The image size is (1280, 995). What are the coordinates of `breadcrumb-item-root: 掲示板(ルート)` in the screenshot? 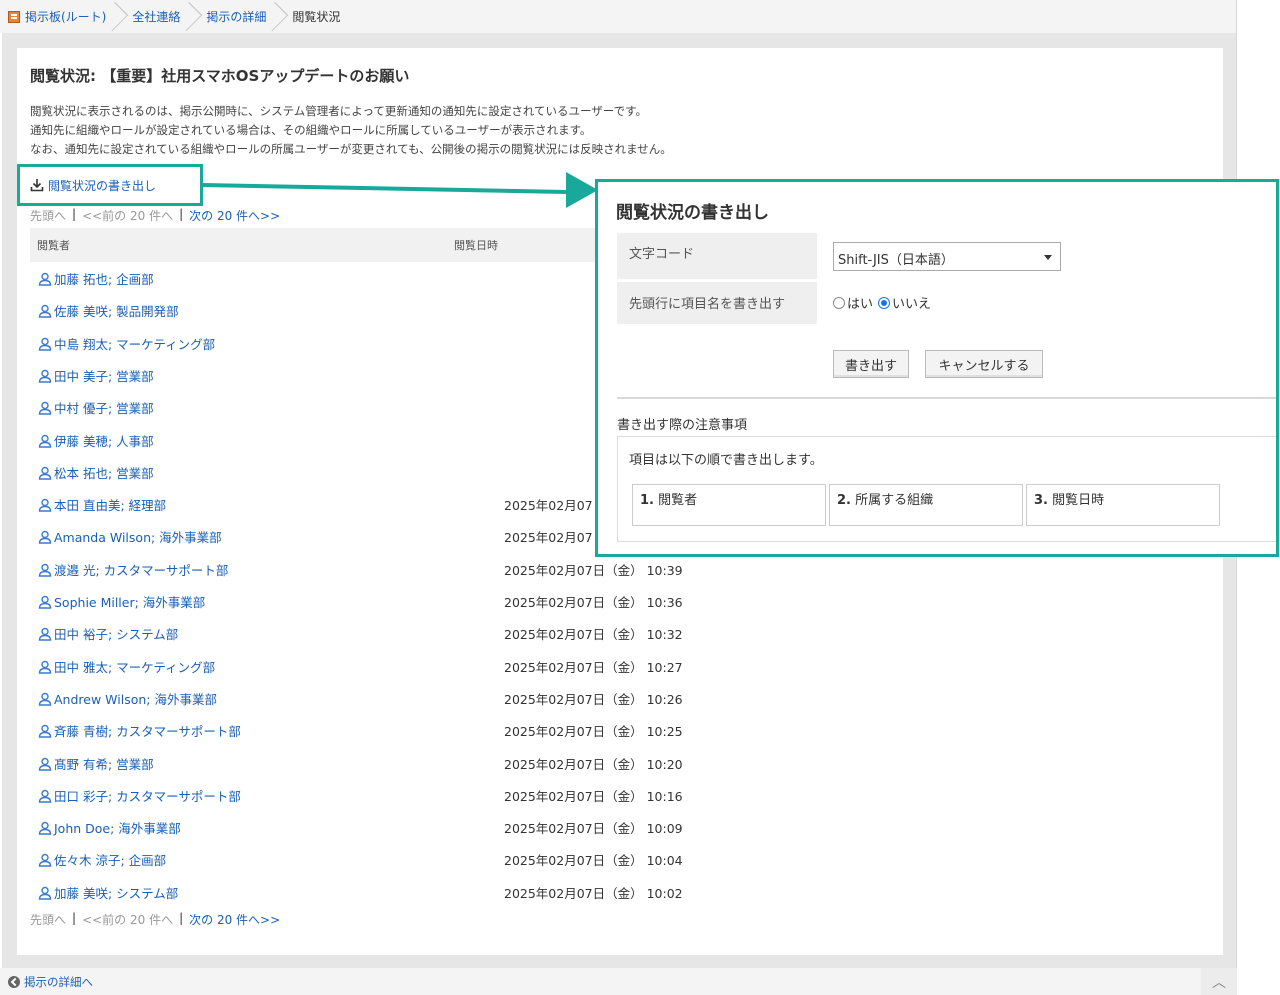 It's located at (70, 16).